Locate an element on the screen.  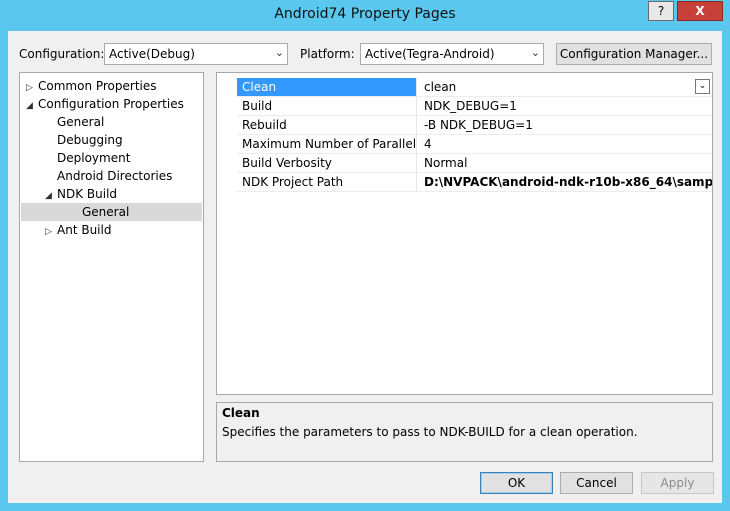
configuration-label: Configuration: is located at coordinates (62, 54).